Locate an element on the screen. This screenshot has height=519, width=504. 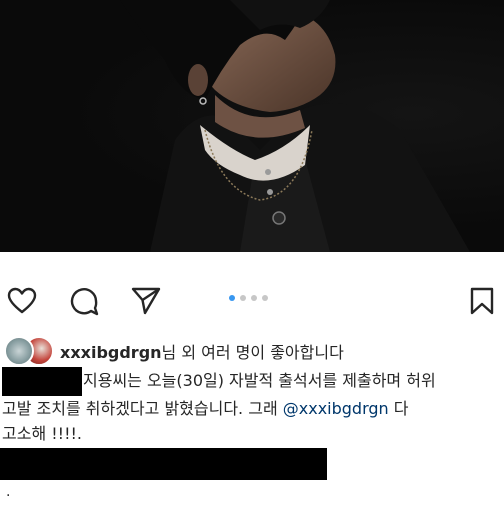
comment-icon is located at coordinates (84, 302).